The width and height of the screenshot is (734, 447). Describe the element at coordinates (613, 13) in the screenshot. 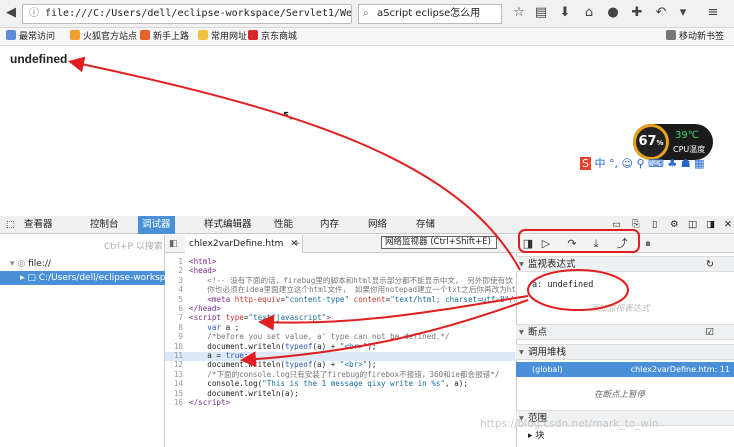

I see `chat-icon: ●` at that location.